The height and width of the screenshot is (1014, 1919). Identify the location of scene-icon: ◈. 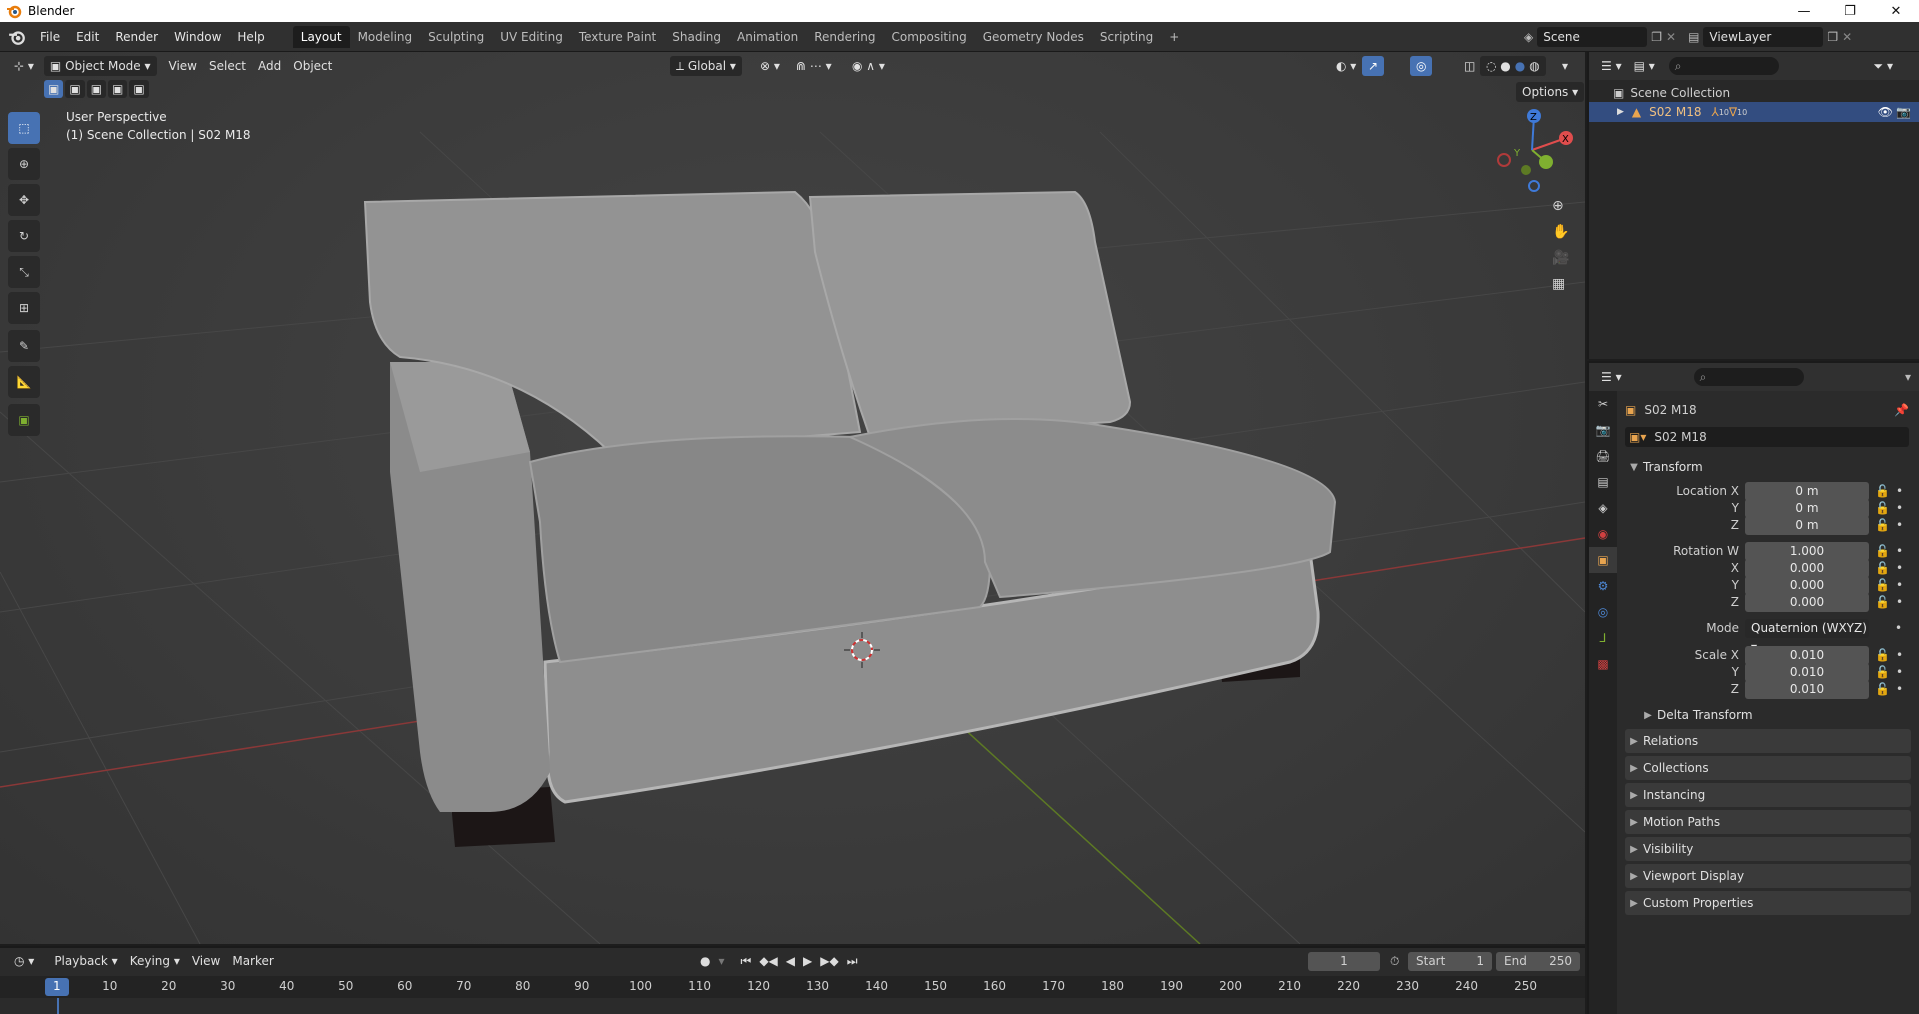
(1528, 37).